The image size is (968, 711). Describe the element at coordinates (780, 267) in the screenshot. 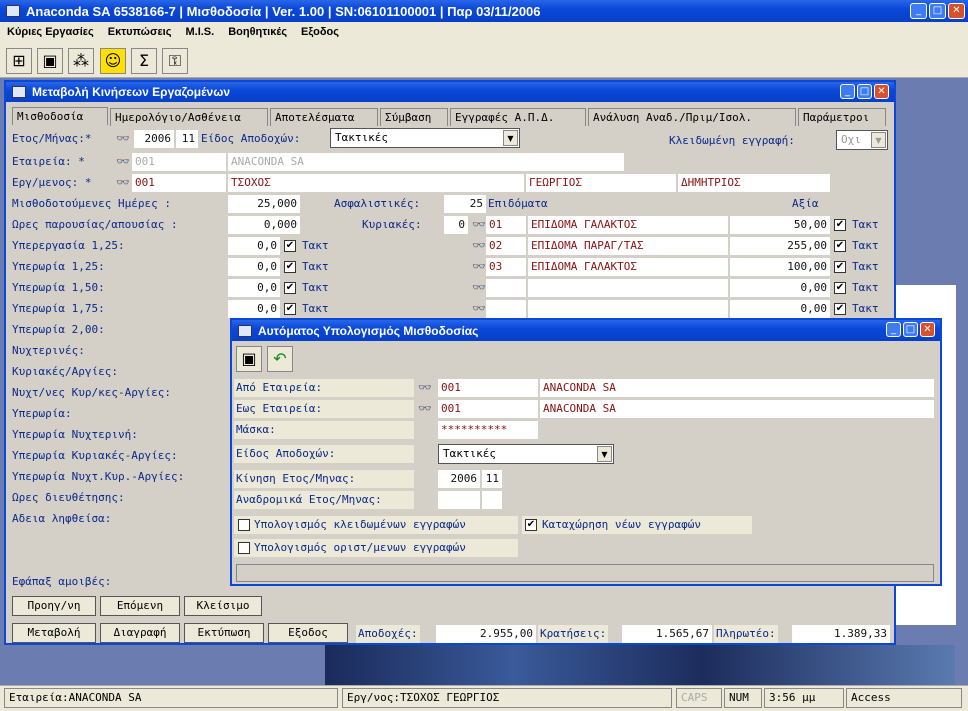

I see `allowance-value-field: 100,00` at that location.